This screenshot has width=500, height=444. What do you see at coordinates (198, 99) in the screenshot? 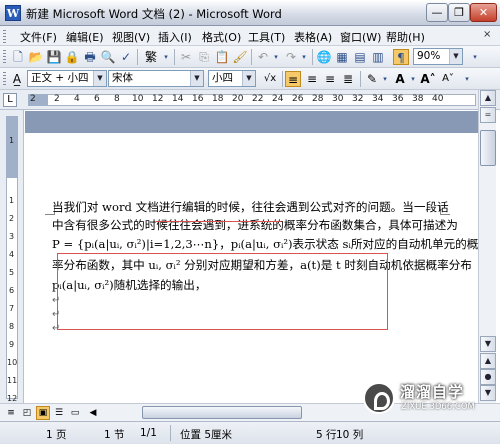
I see `ruler-number: 16` at bounding box center [198, 99].